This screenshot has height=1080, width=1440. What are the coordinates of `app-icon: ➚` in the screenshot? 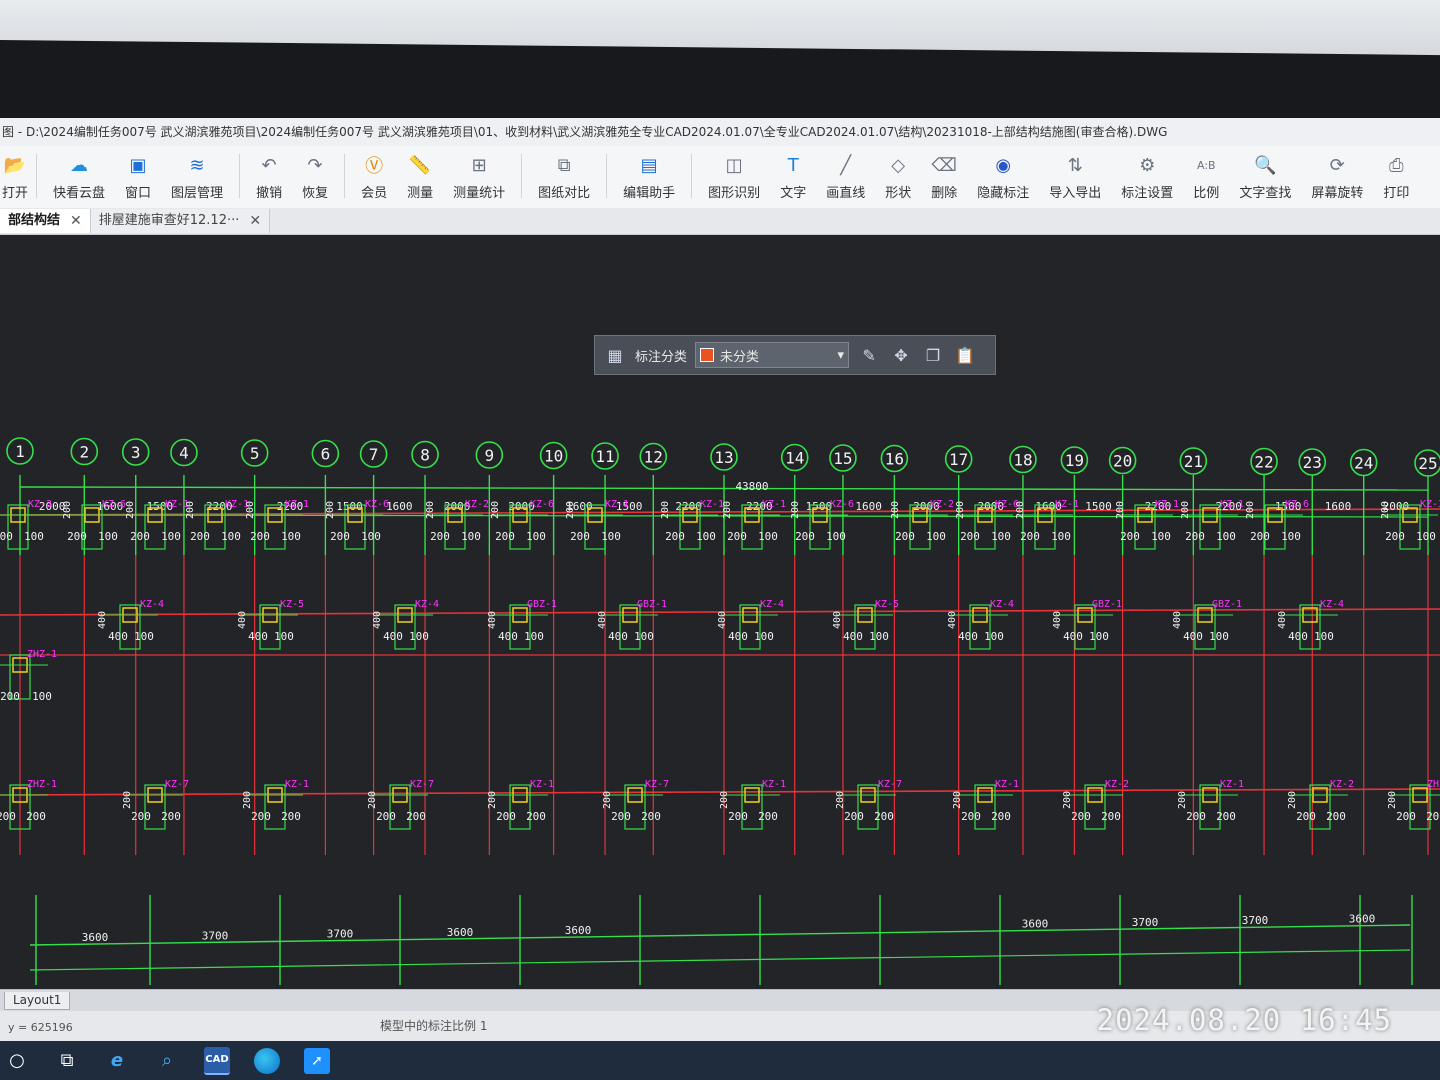 It's located at (317, 1060).